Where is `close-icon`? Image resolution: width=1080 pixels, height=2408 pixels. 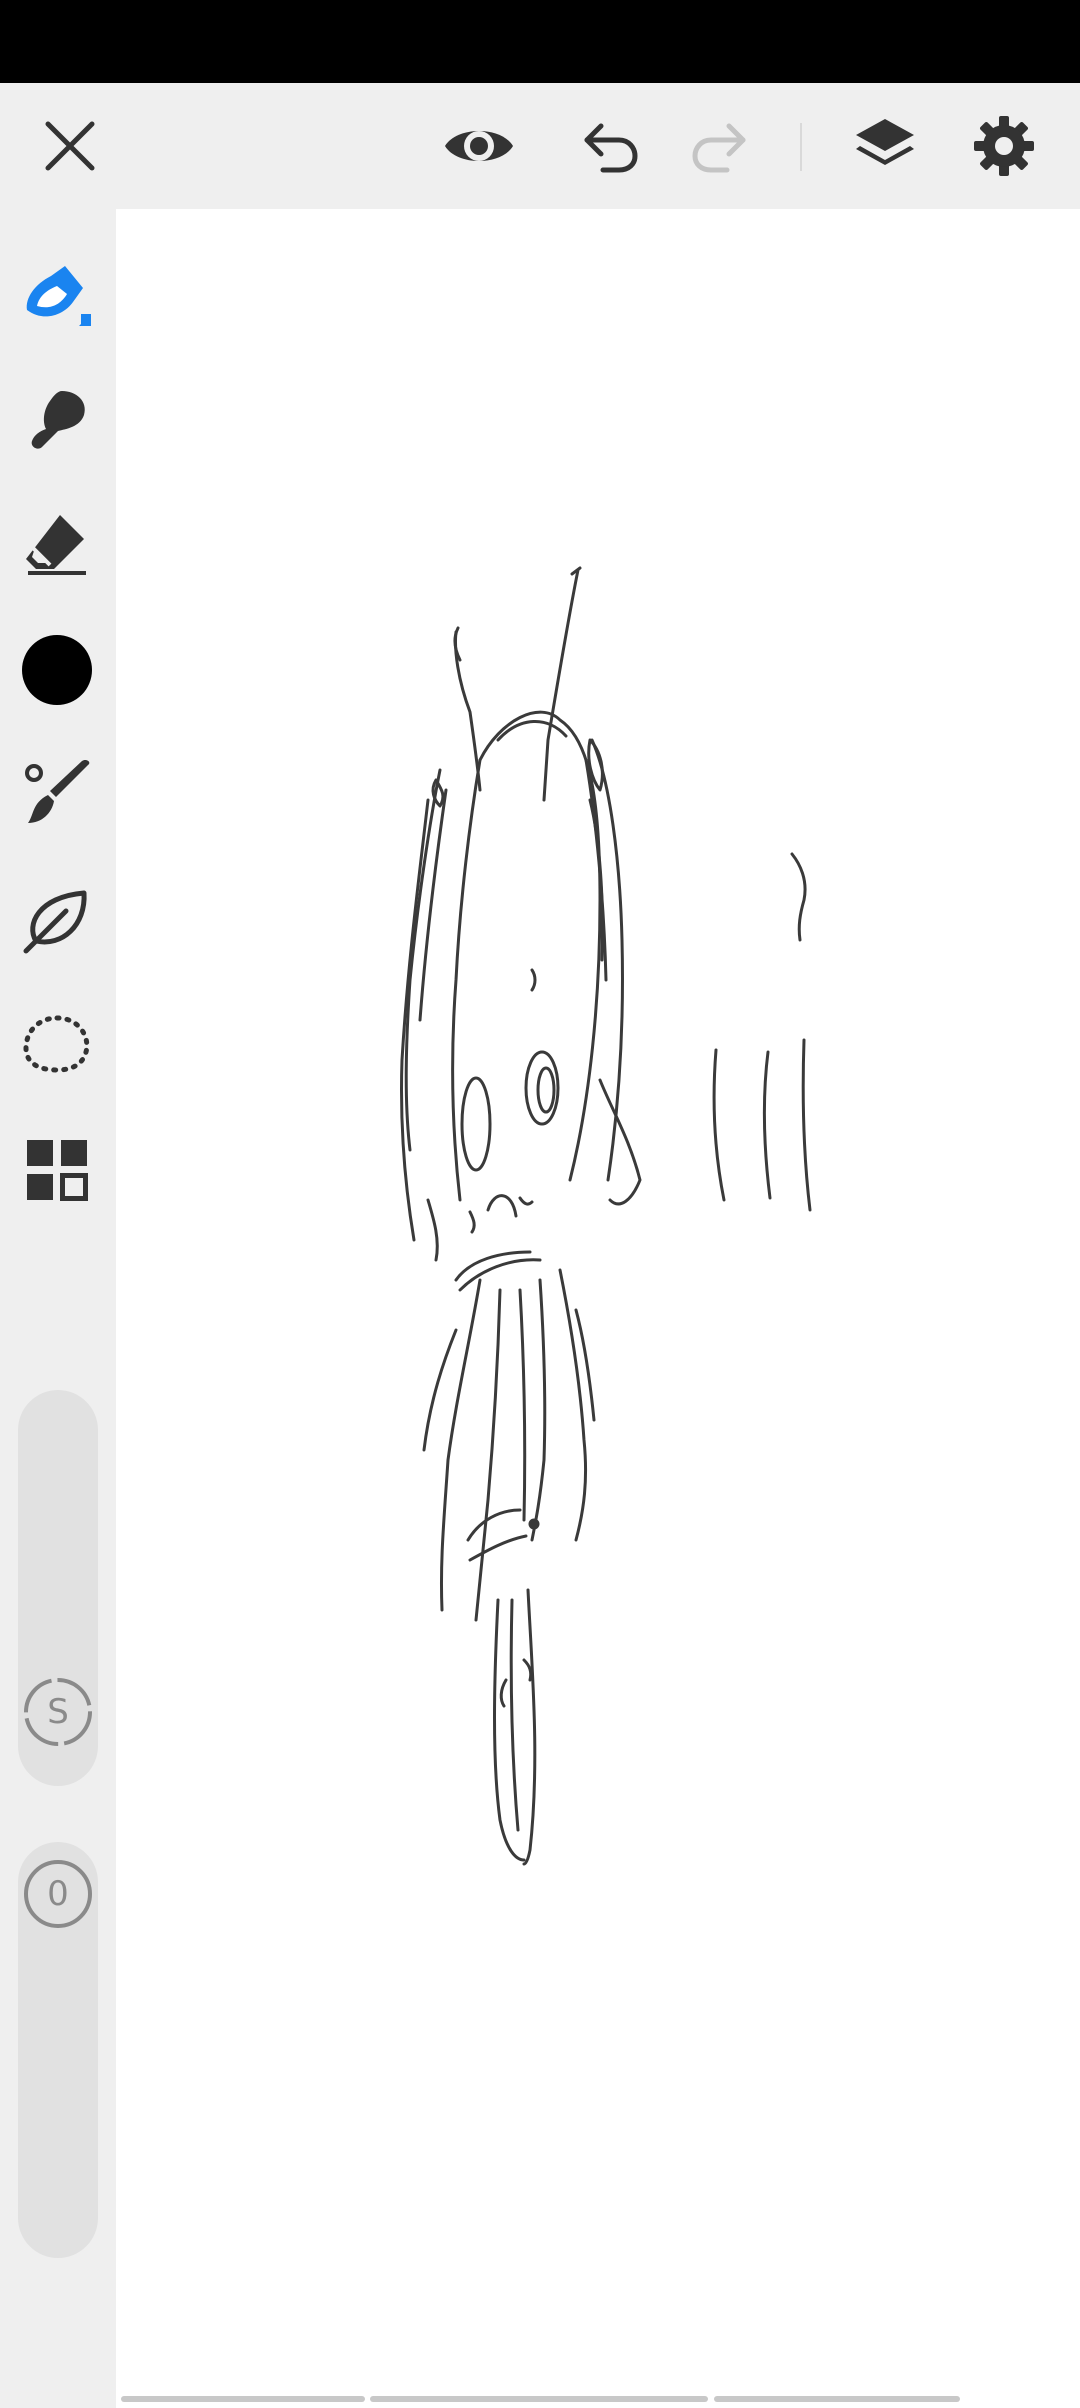
close-icon is located at coordinates (70, 146).